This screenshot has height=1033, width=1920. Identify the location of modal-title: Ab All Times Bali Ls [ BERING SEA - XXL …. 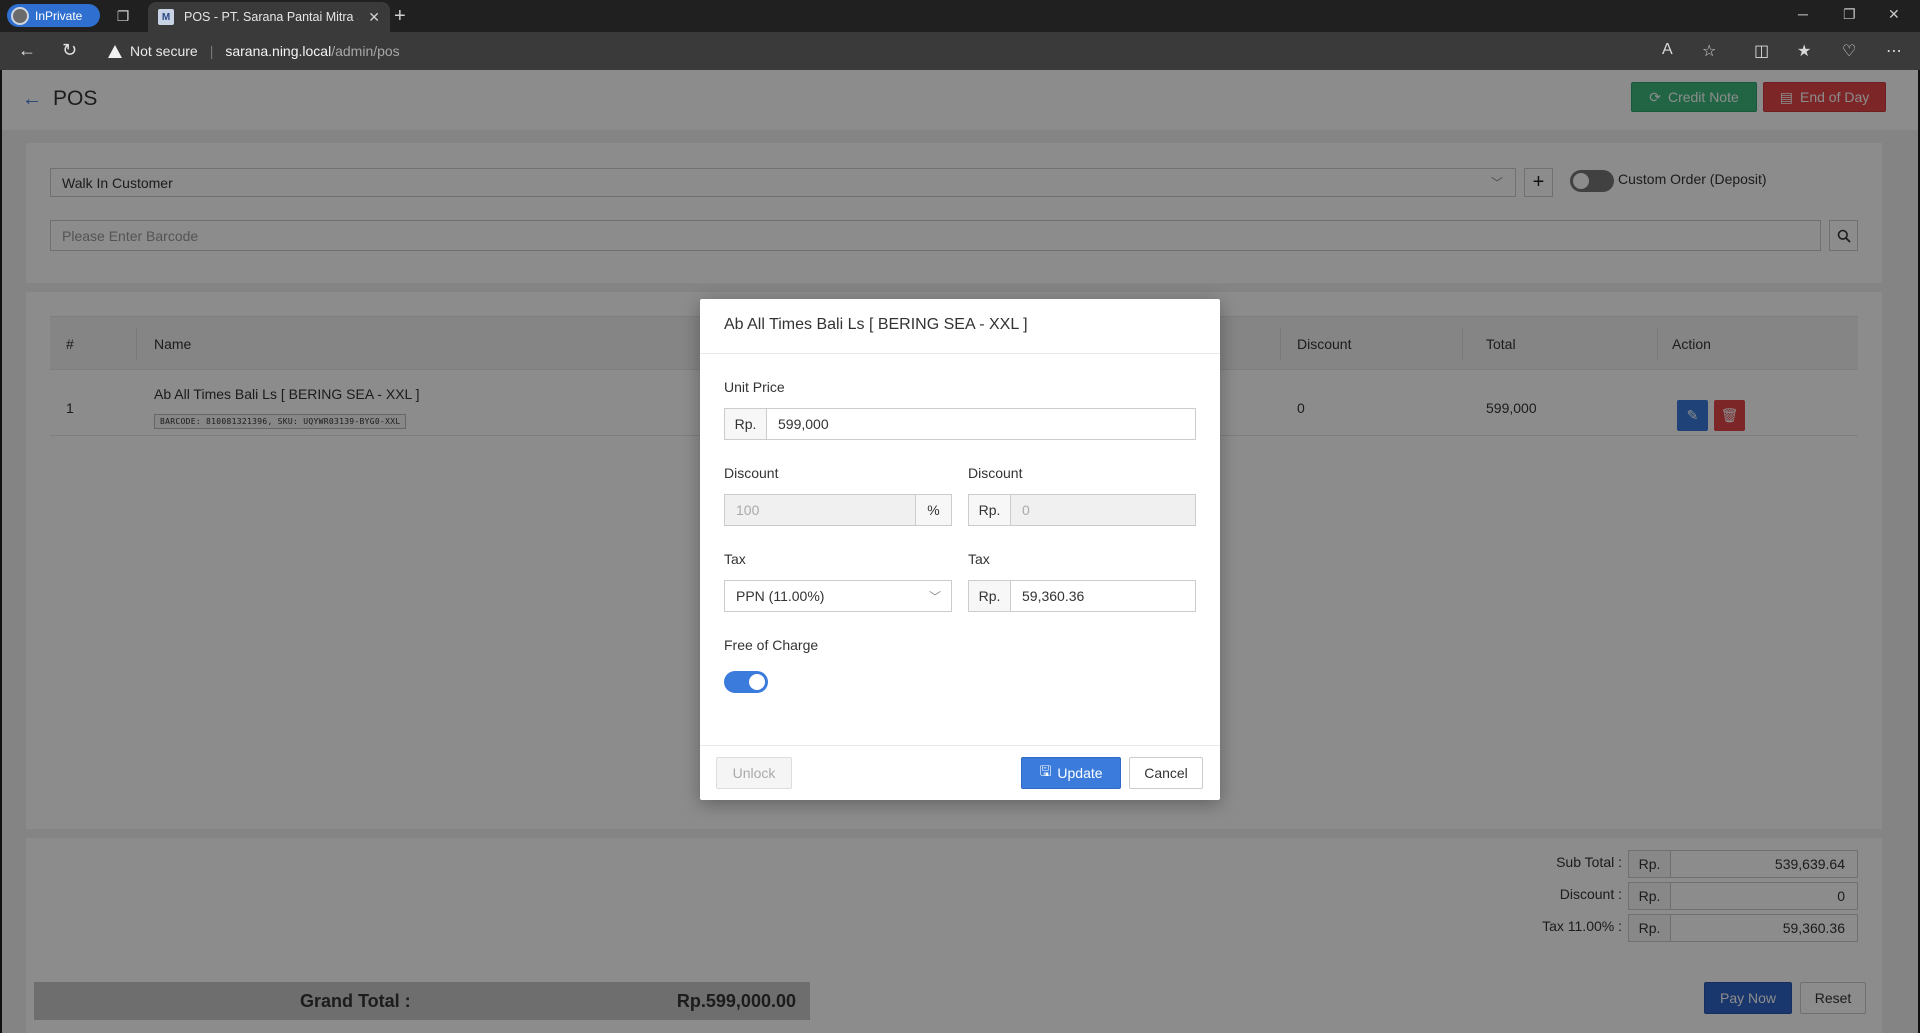
(876, 324).